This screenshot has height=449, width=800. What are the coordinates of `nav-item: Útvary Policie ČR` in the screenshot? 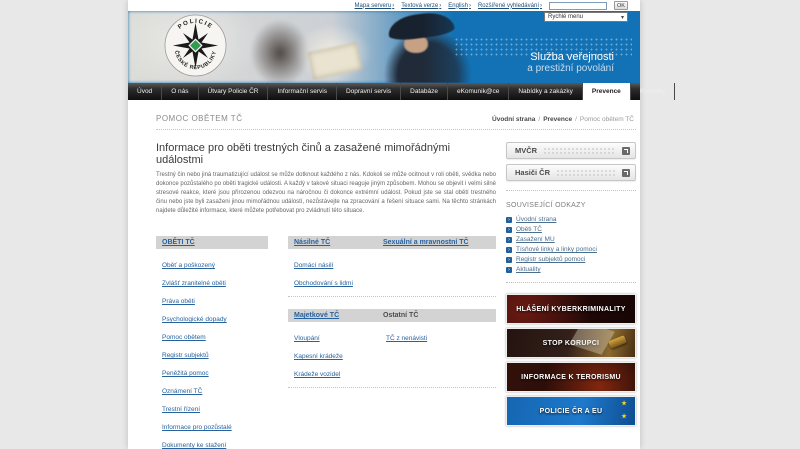 It's located at (234, 91).